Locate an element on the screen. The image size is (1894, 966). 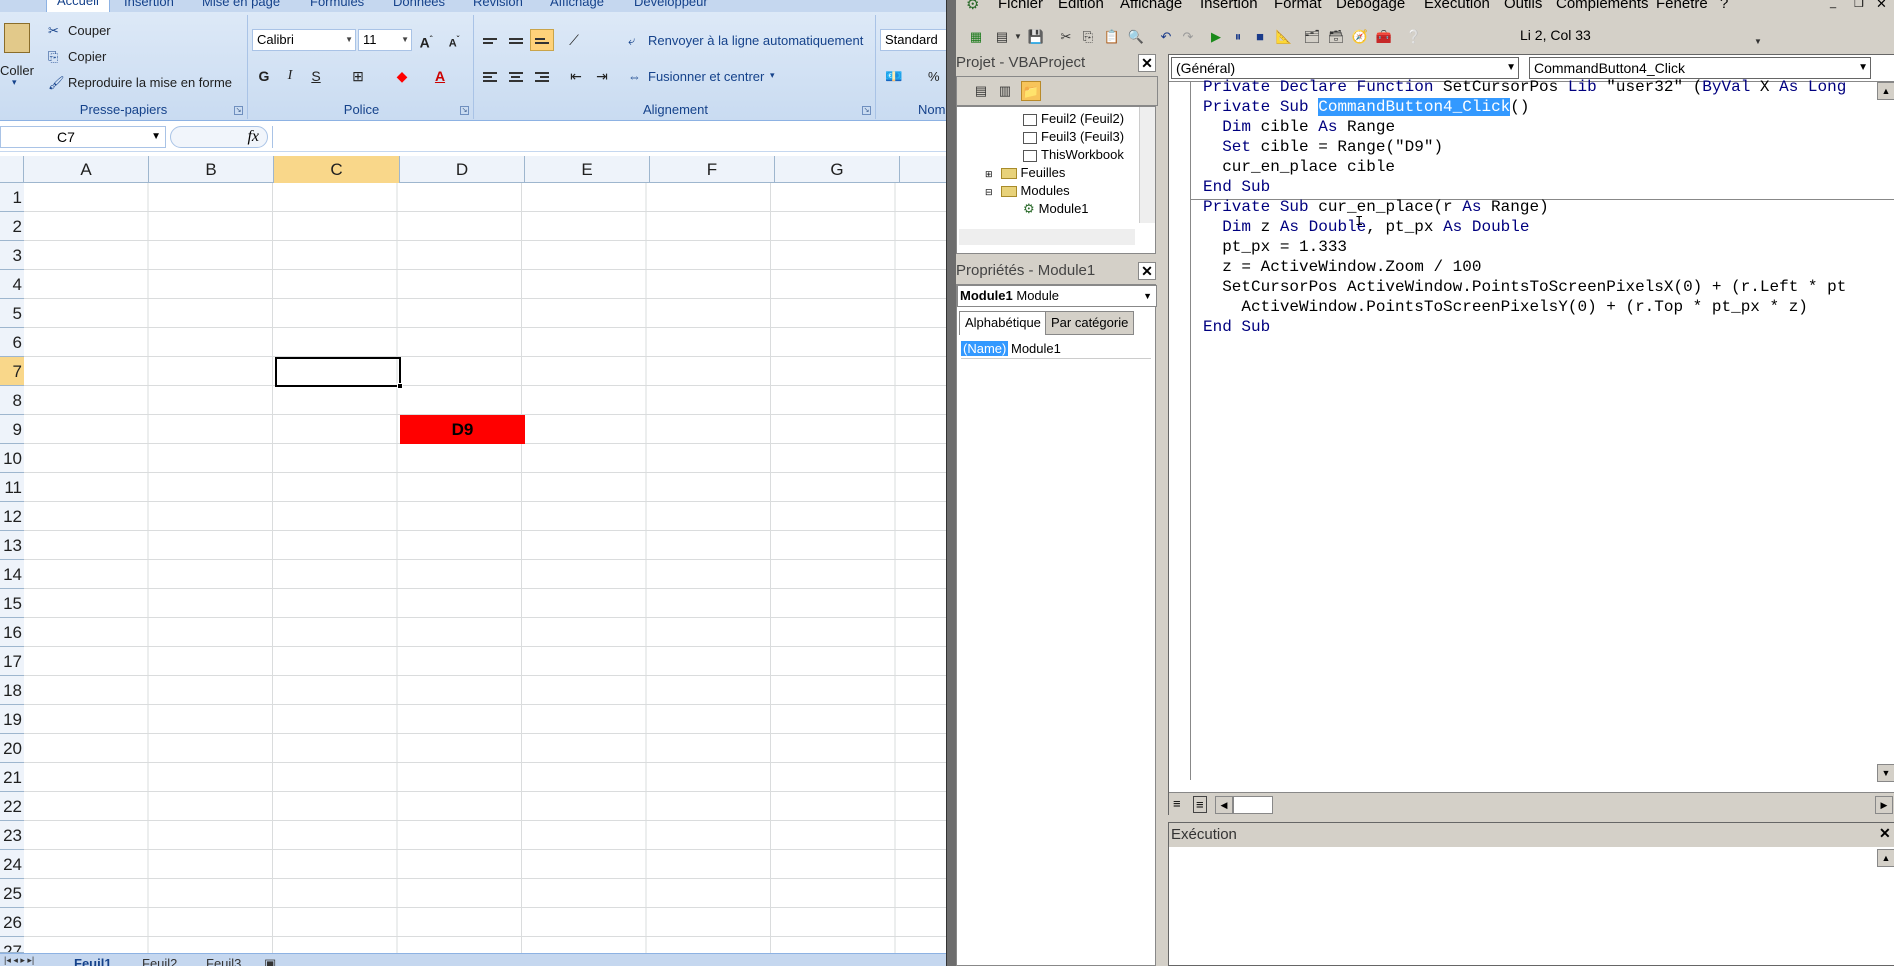
column-header: G is located at coordinates (837, 169).